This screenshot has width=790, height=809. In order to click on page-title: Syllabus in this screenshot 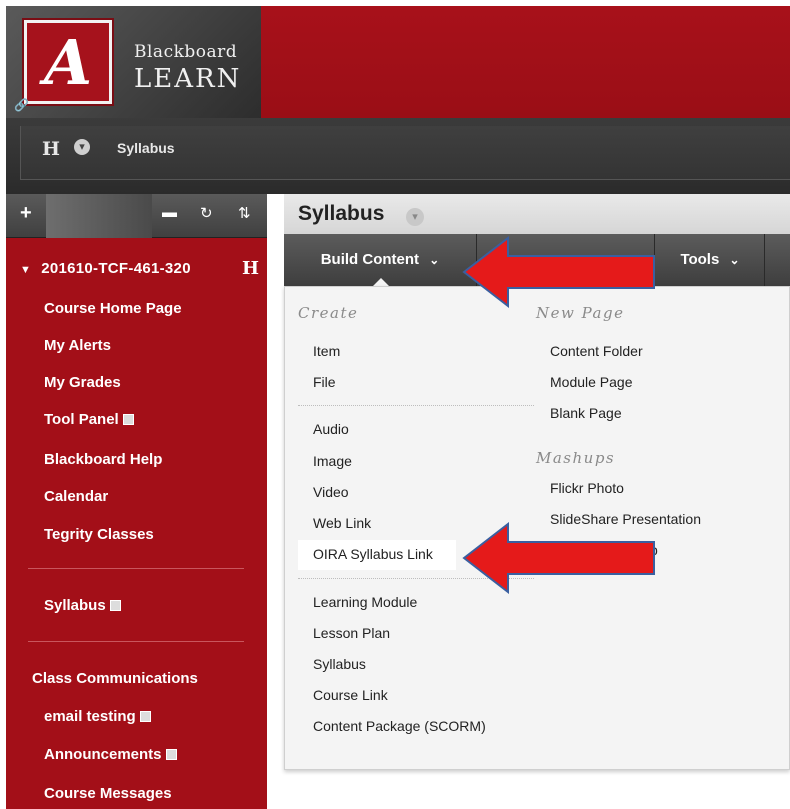, I will do `click(341, 213)`.